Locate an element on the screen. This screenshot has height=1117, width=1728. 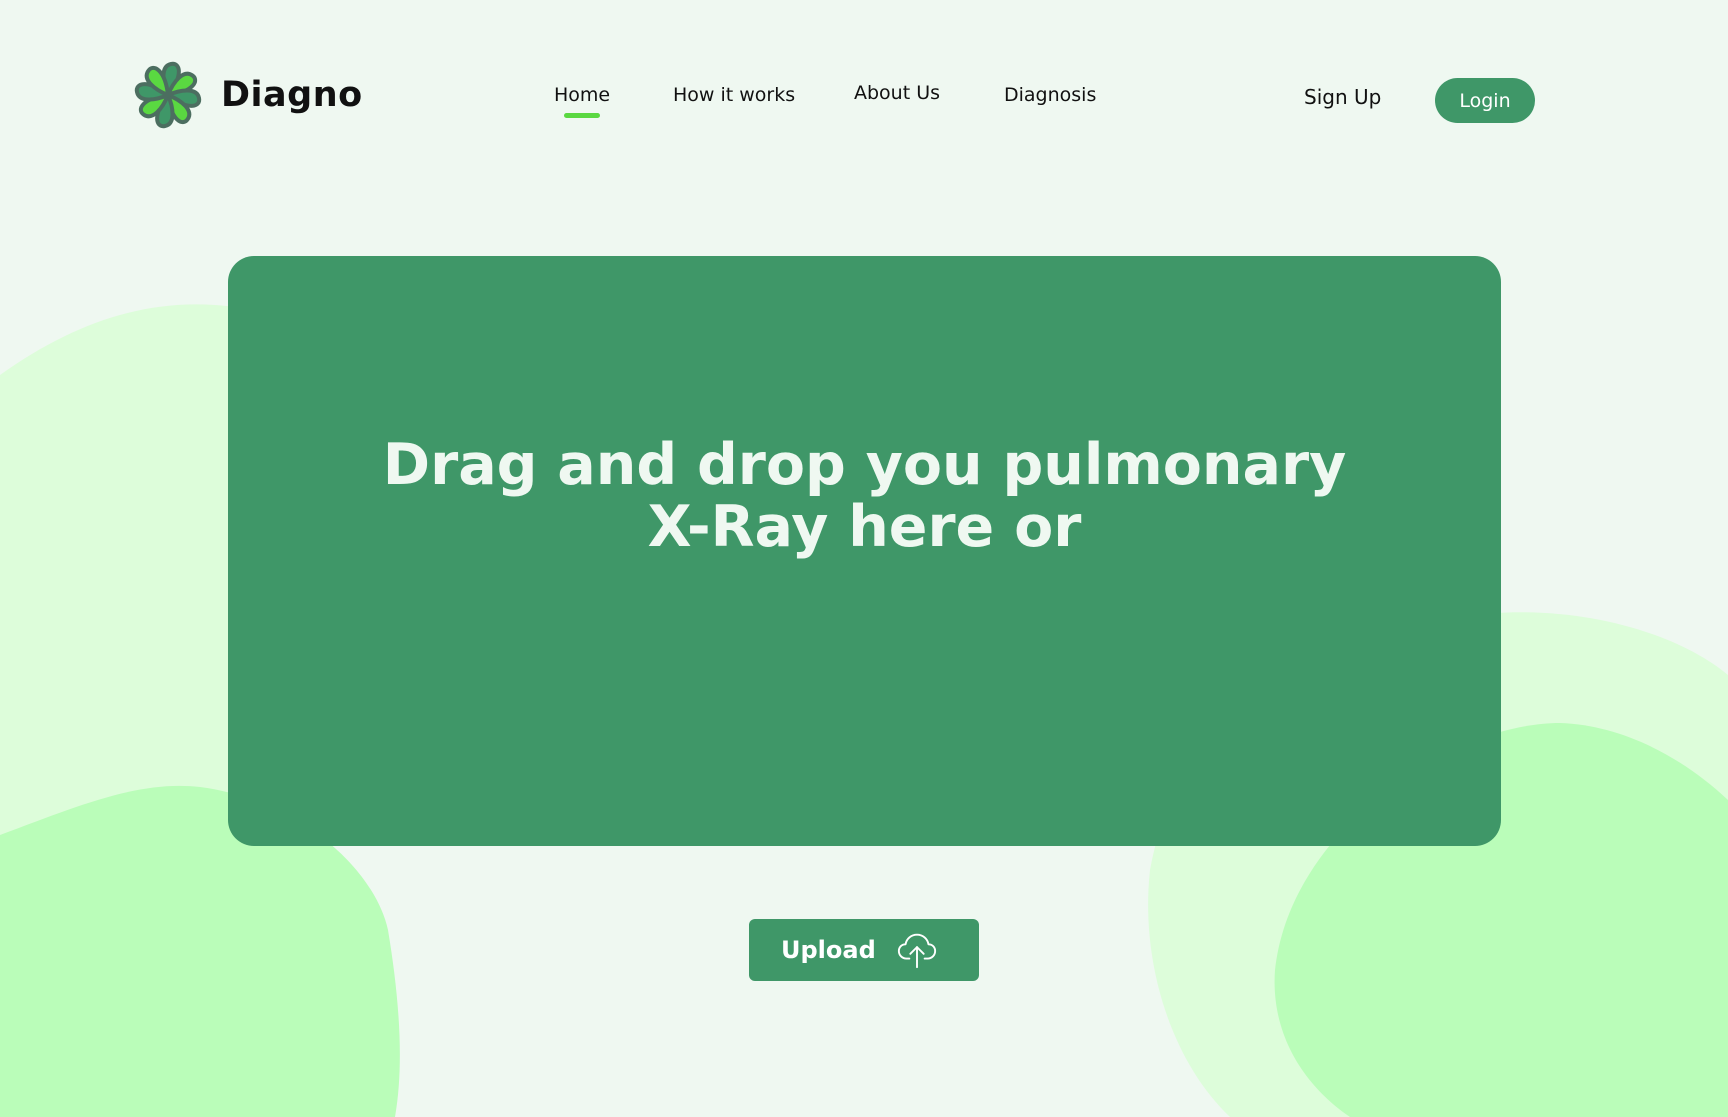
upload-label: Upload is located at coordinates (828, 950).